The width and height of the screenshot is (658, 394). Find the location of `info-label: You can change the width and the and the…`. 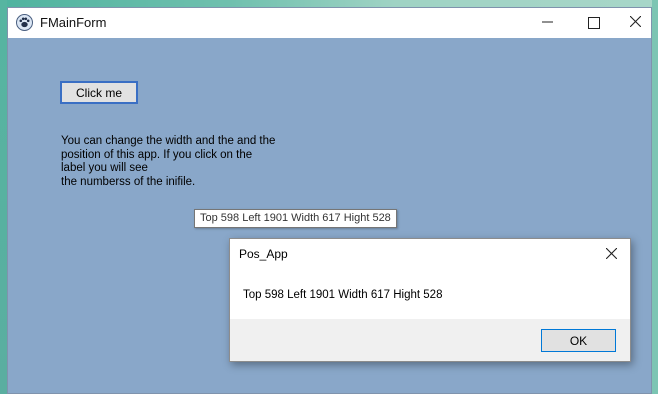

info-label: You can change the width and the and the… is located at coordinates (191, 162).